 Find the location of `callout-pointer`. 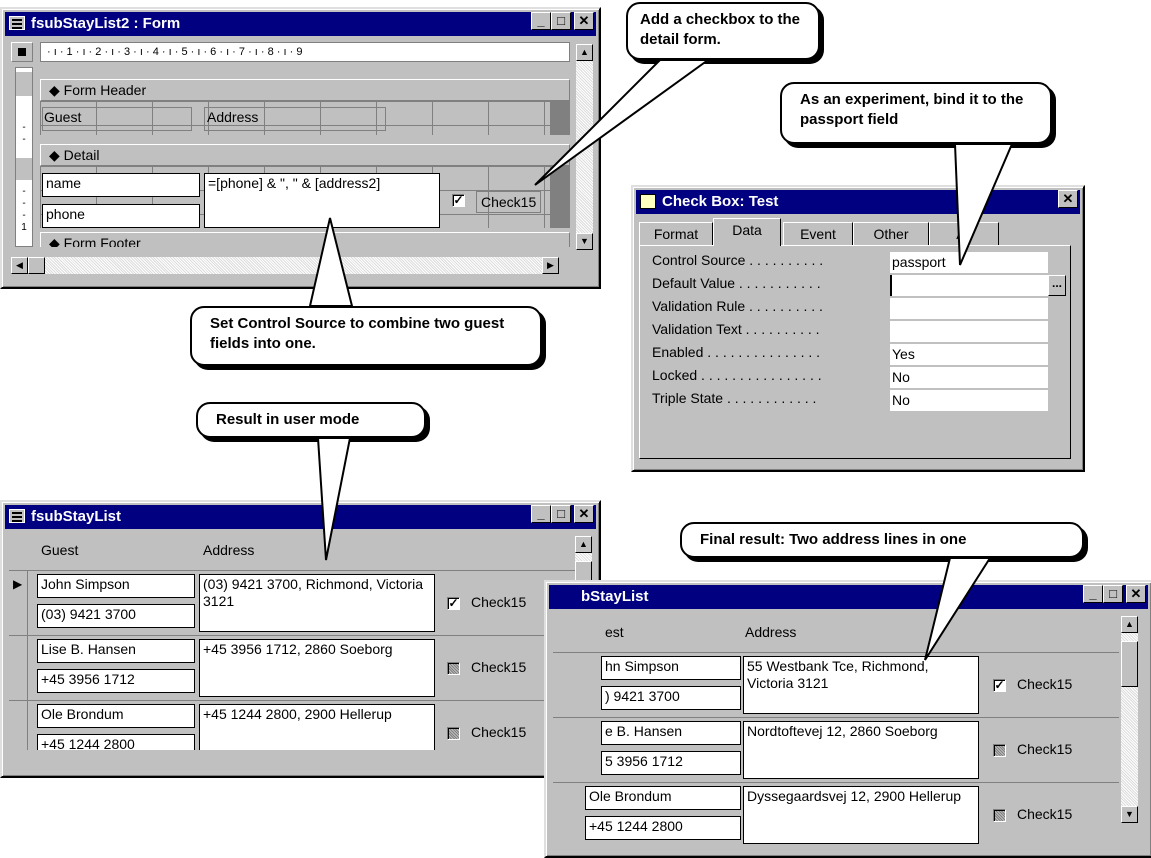

callout-pointer is located at coordinates (958, 609).